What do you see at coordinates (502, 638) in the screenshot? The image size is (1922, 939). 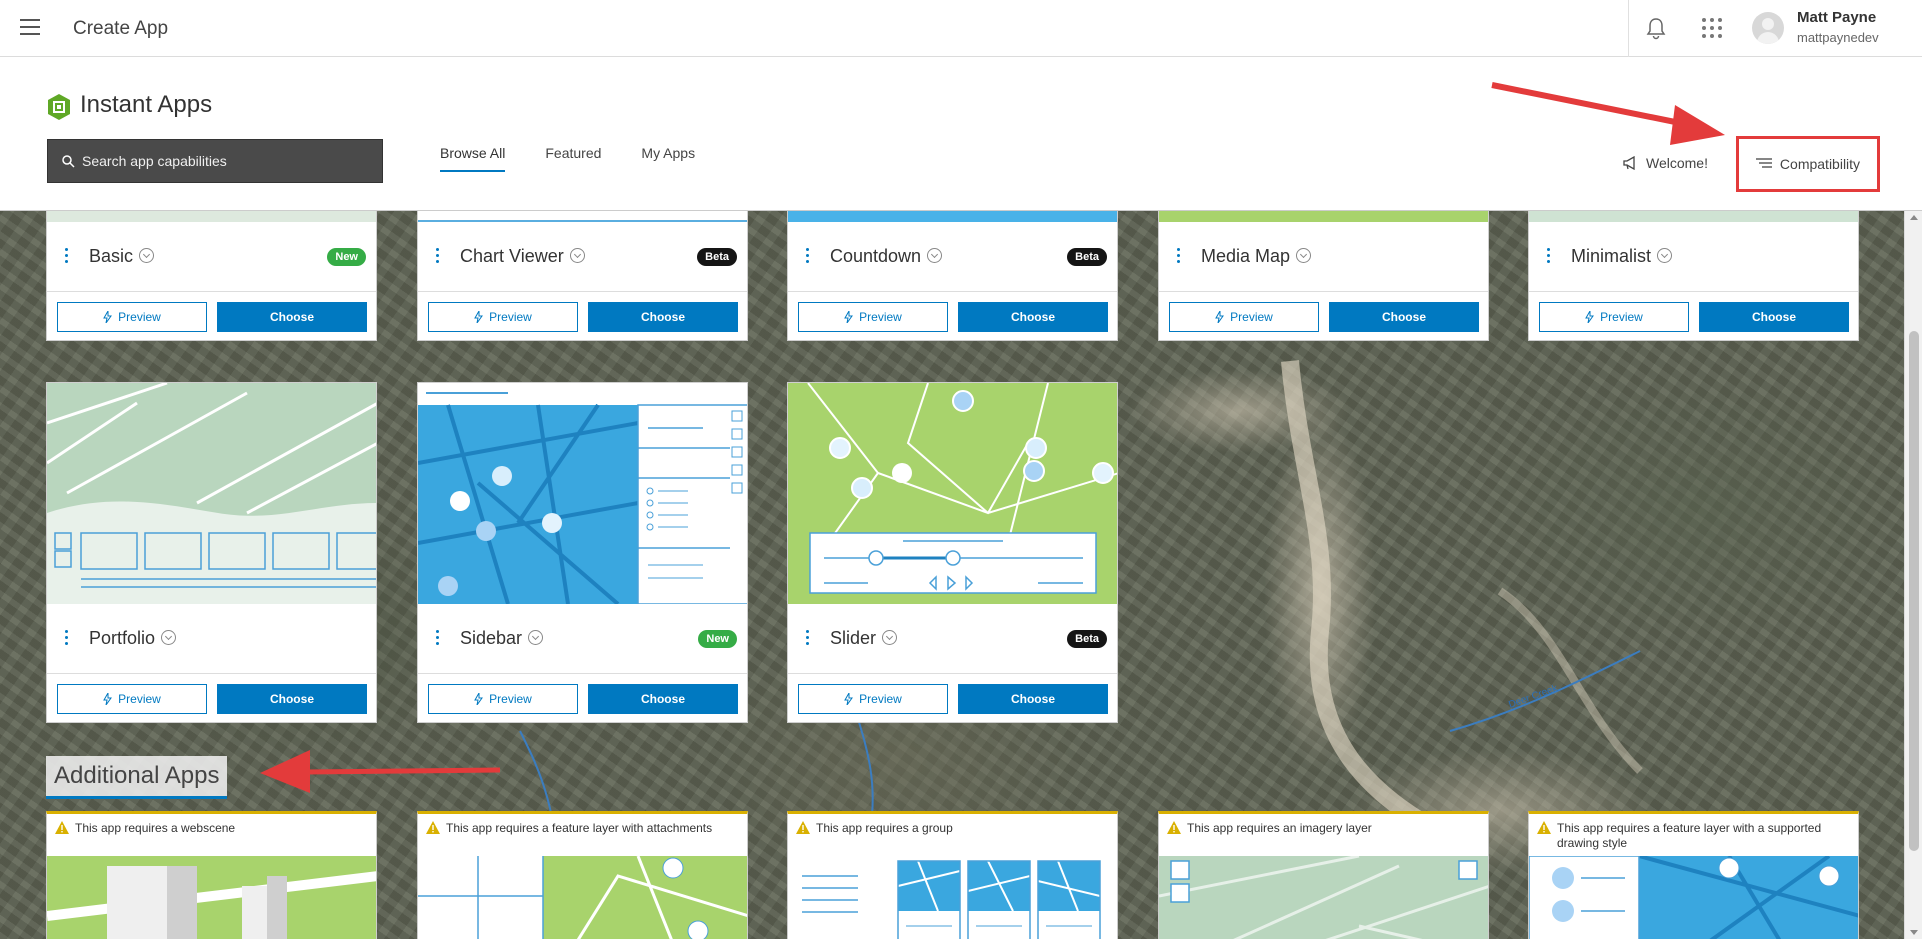 I see `card-name: Sidebar` at bounding box center [502, 638].